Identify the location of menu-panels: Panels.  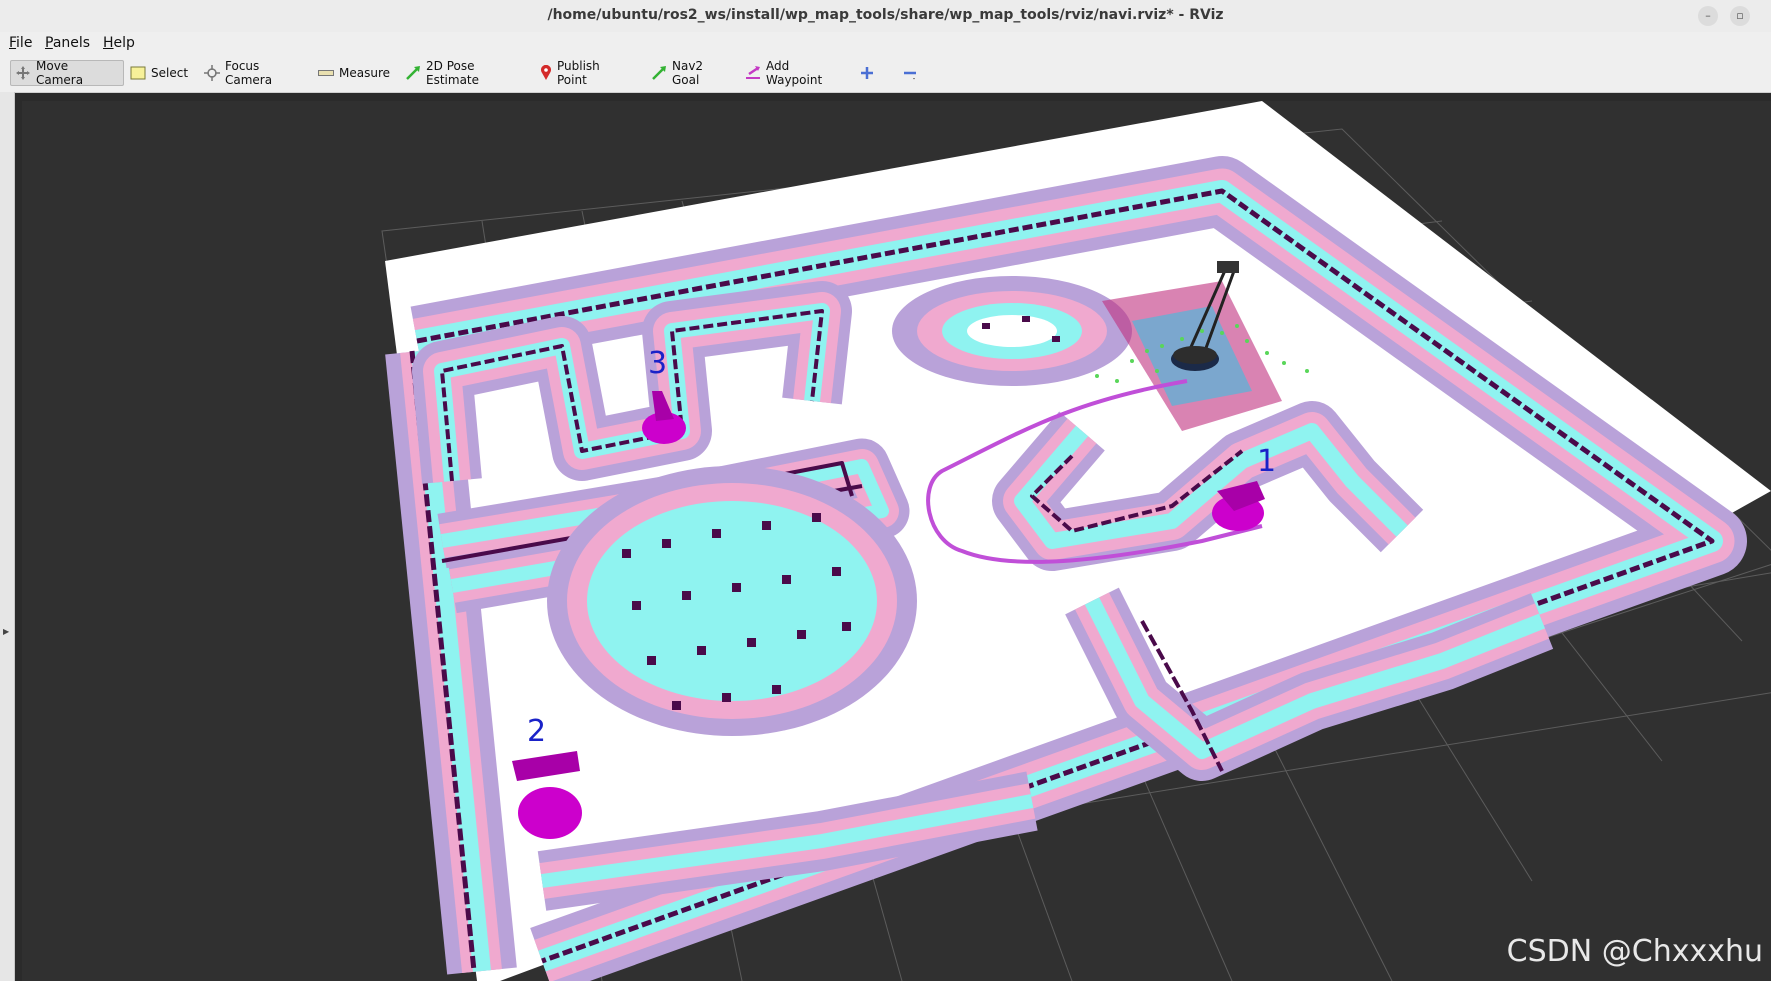
(67, 43).